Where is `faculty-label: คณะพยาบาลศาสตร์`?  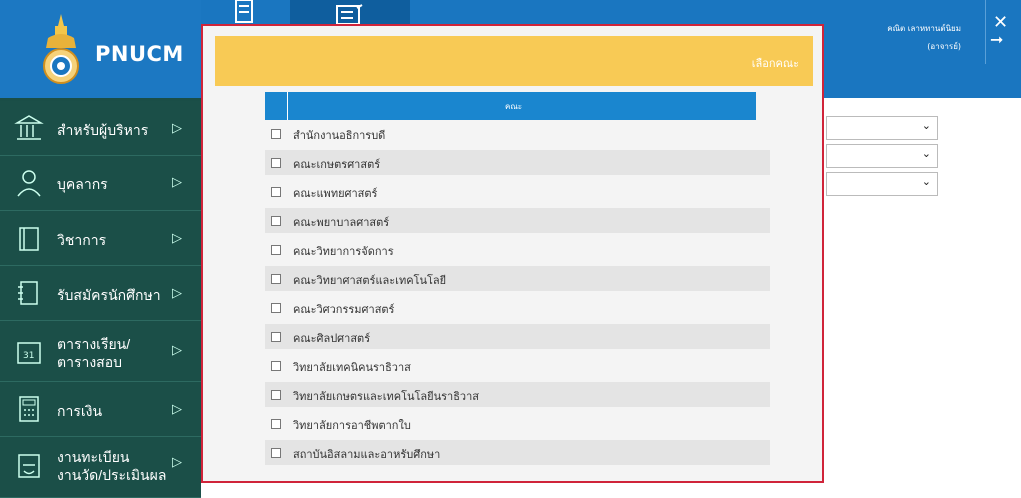 faculty-label: คณะพยาบาลศาสตร์ is located at coordinates (341, 223).